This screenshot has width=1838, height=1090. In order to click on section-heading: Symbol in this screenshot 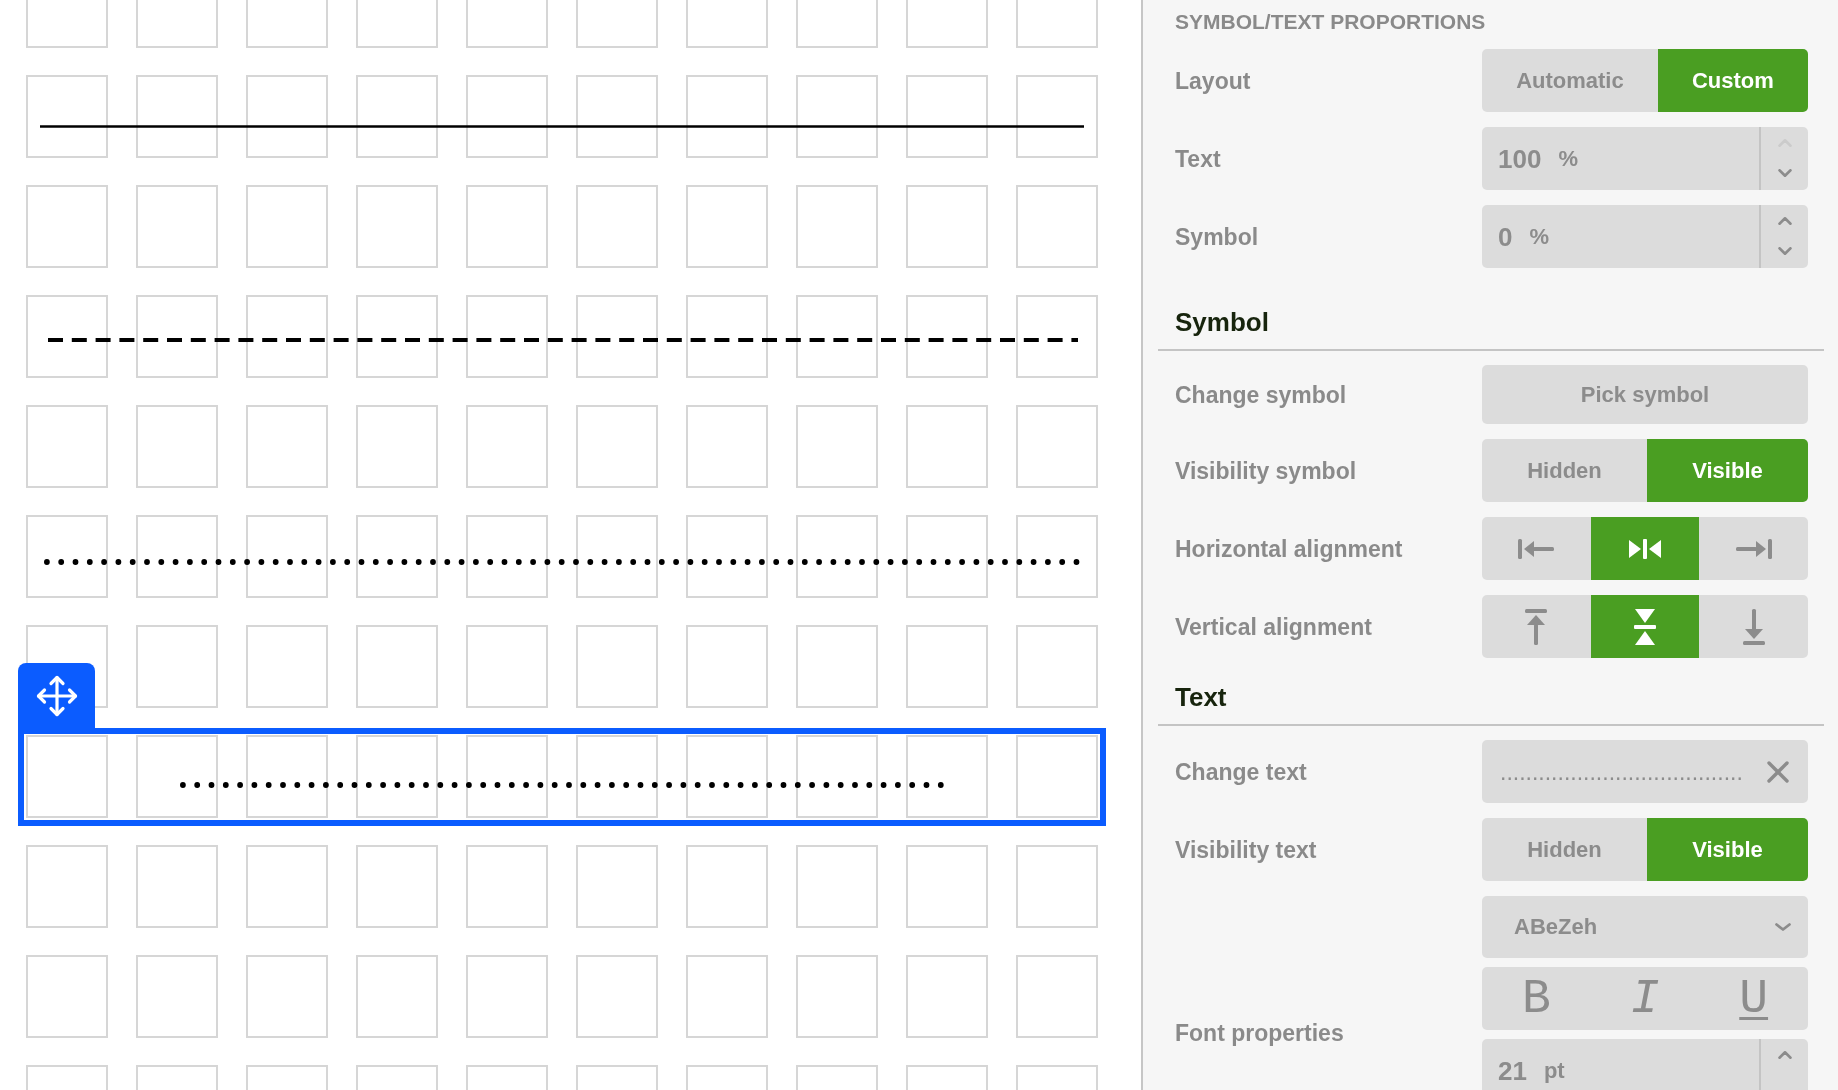, I will do `click(1222, 322)`.